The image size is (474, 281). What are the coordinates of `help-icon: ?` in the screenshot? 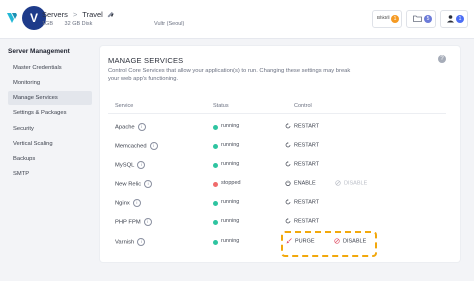 It's located at (442, 59).